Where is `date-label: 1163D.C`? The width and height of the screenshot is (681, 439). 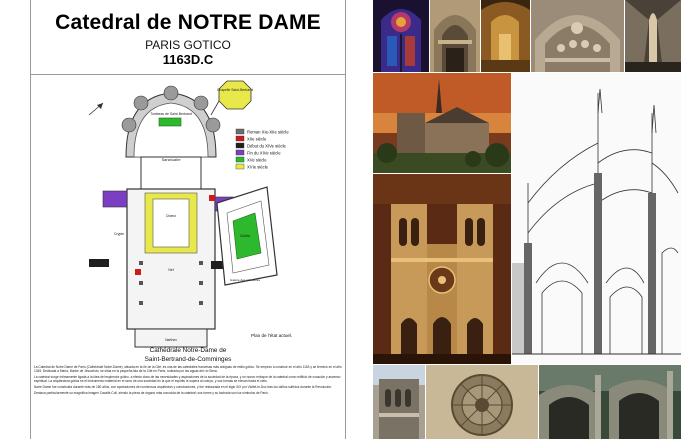 date-label: 1163D.C is located at coordinates (188, 59).